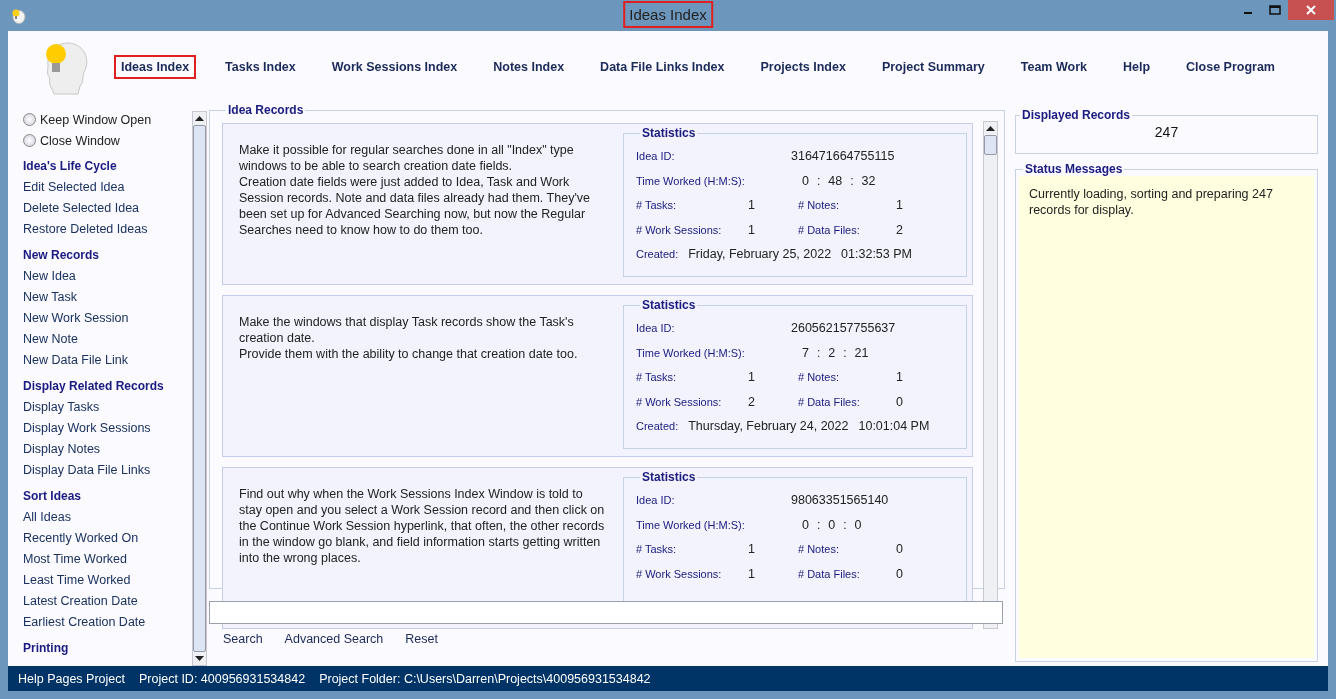 This screenshot has height=699, width=1336. What do you see at coordinates (1274, 10) in the screenshot?
I see `maximize-icon` at bounding box center [1274, 10].